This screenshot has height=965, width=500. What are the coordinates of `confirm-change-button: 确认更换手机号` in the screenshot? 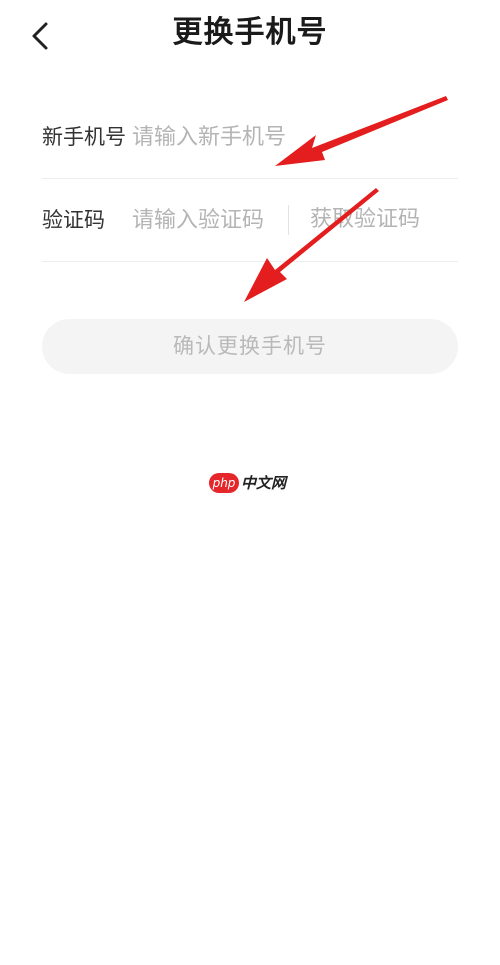 It's located at (250, 346).